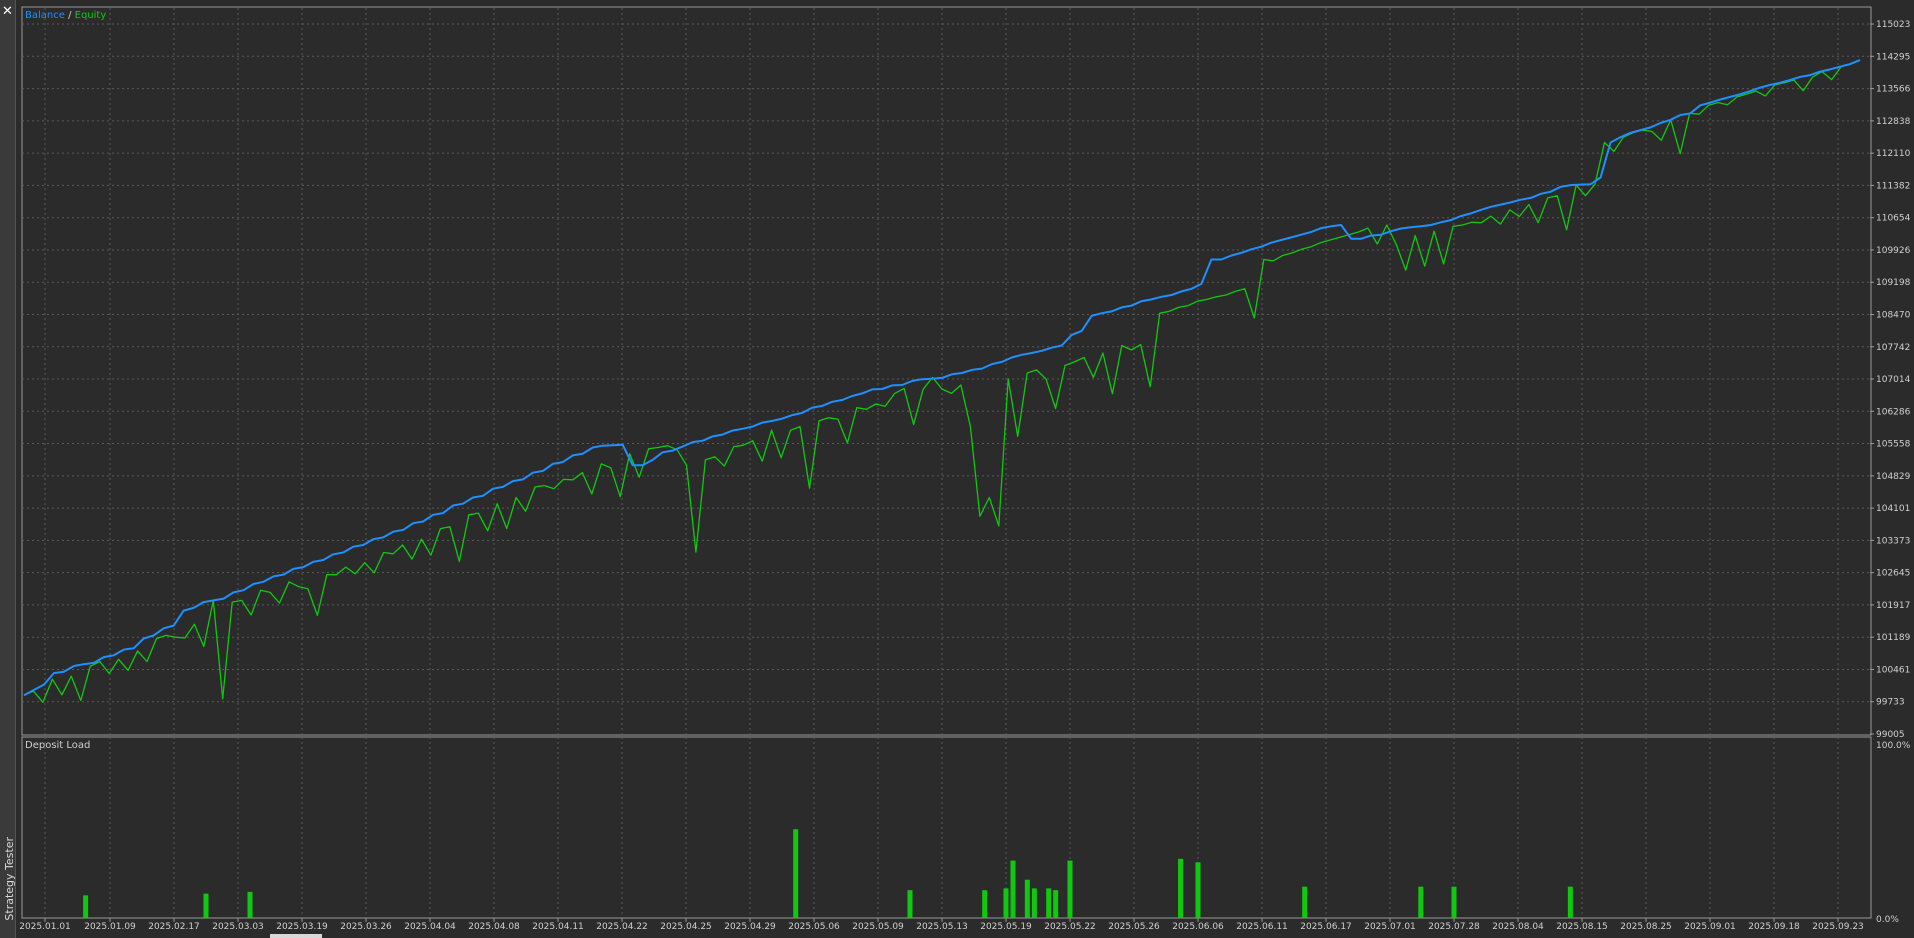 This screenshot has width=1914, height=938. I want to click on y-tick-label: 102645, so click(1893, 574).